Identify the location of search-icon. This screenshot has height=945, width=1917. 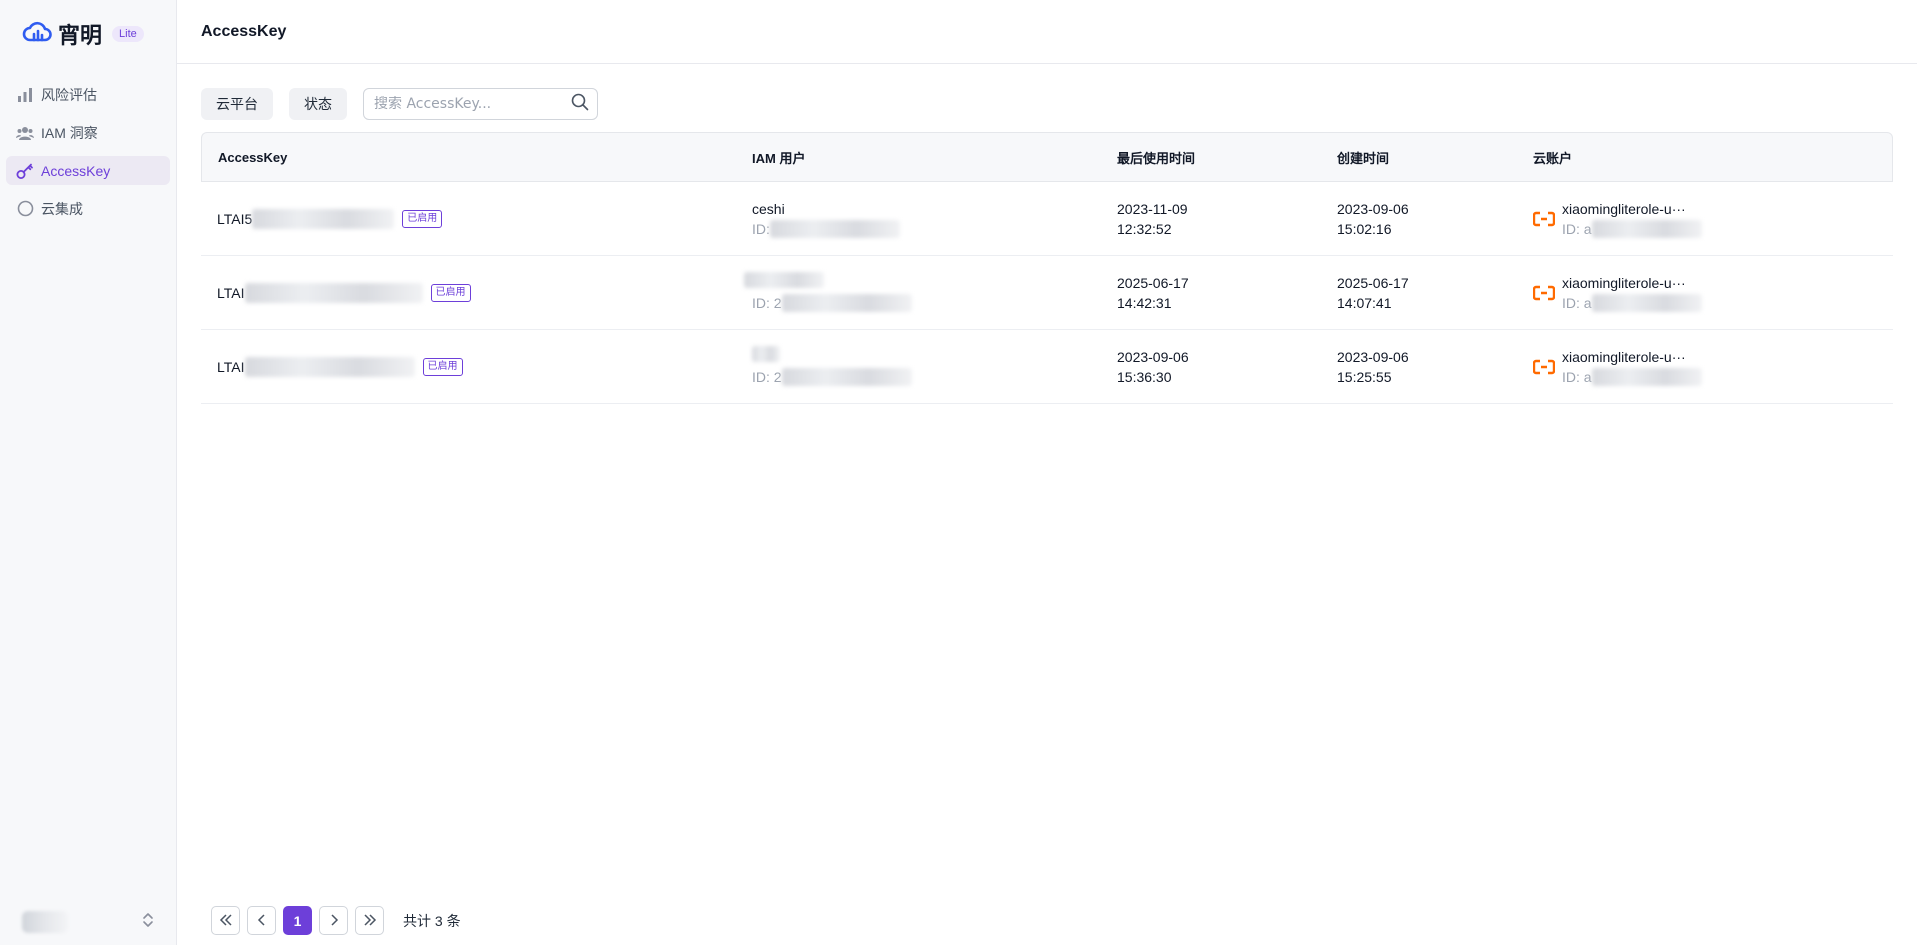
(580, 104).